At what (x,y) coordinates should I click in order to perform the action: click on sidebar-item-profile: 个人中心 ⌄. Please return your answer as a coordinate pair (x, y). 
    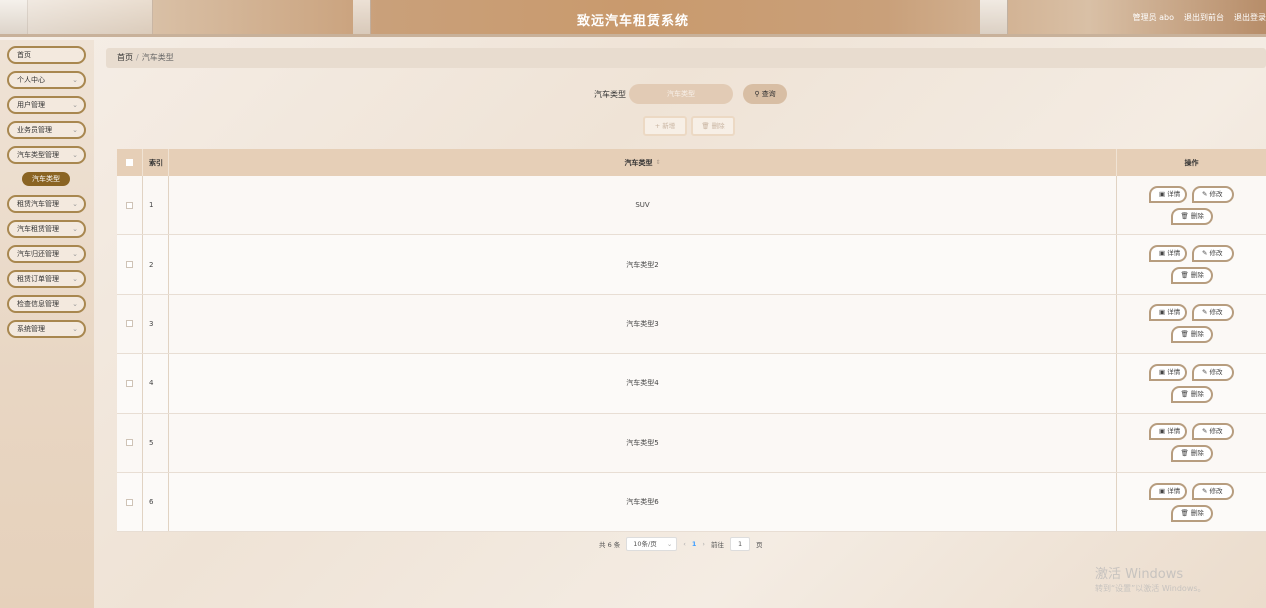
    Looking at the image, I should click on (46, 80).